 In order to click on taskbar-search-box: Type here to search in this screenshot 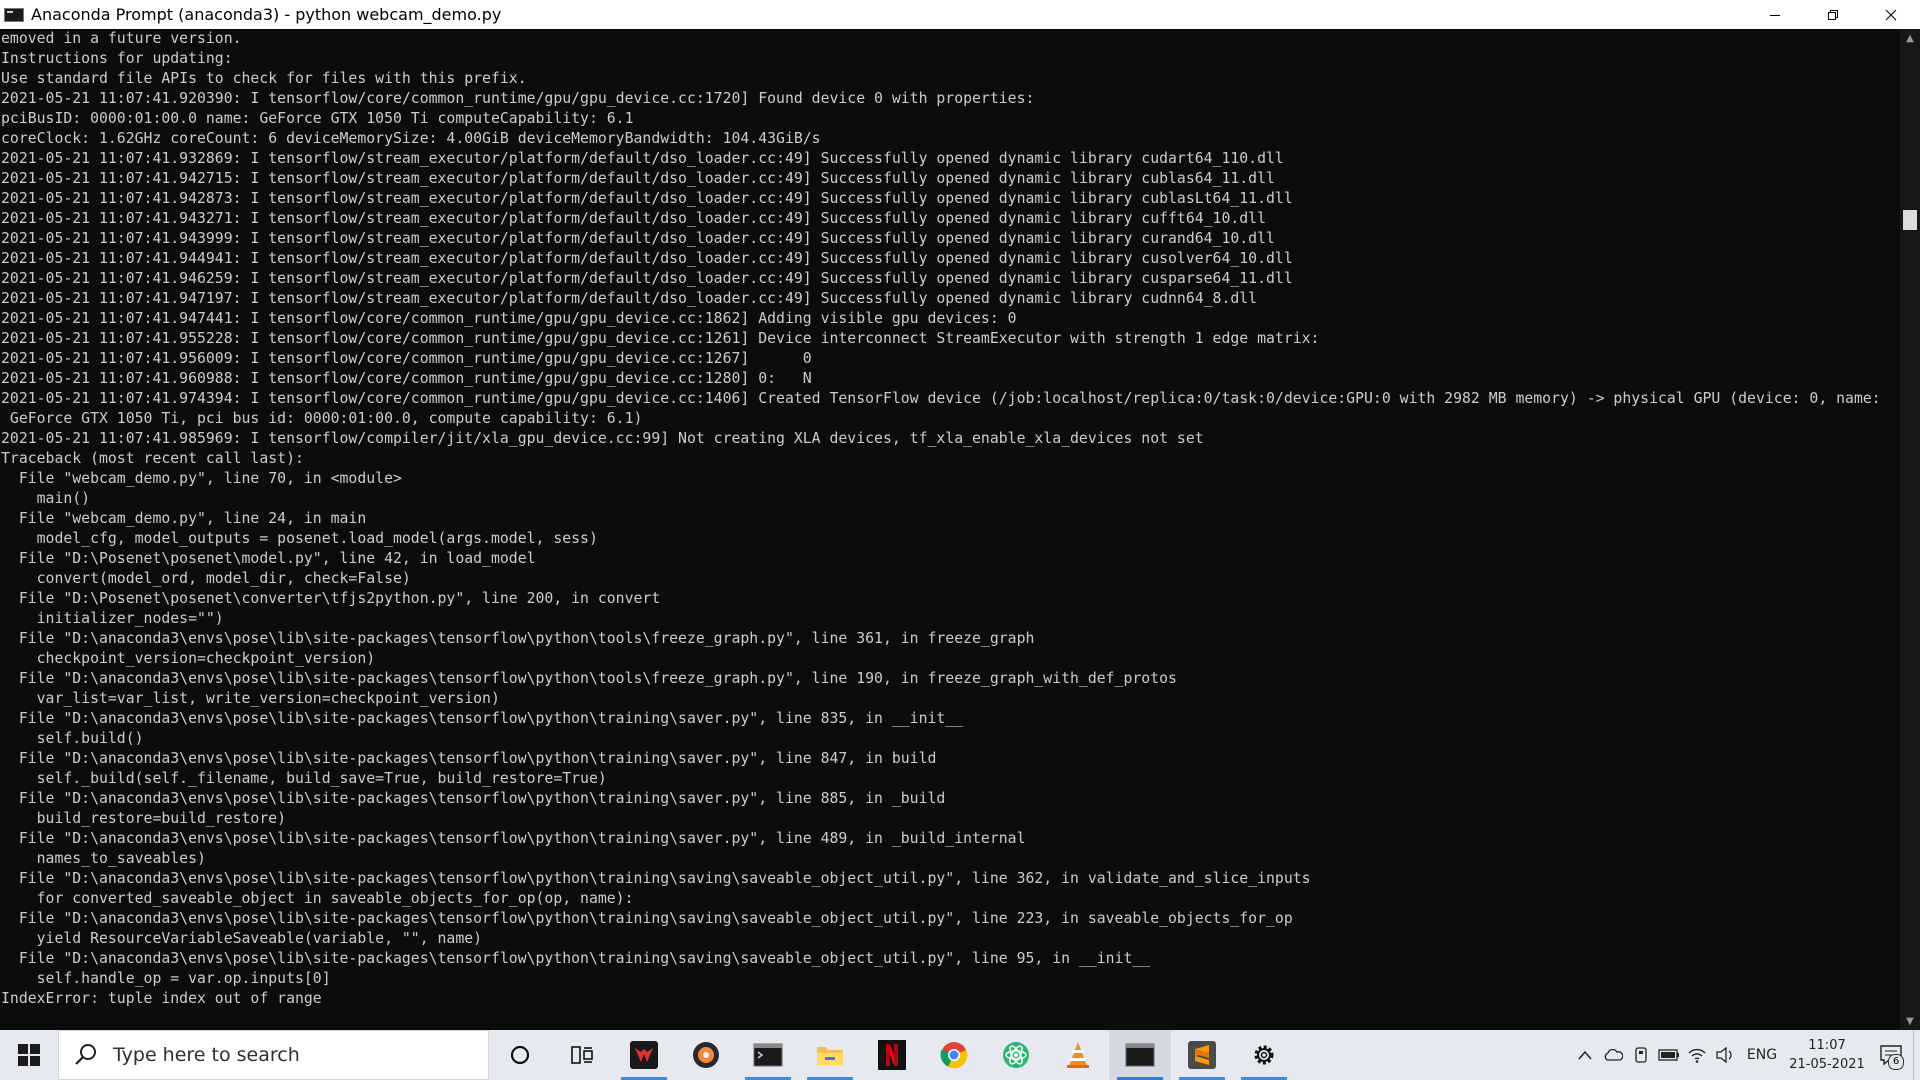, I will do `click(273, 1055)`.